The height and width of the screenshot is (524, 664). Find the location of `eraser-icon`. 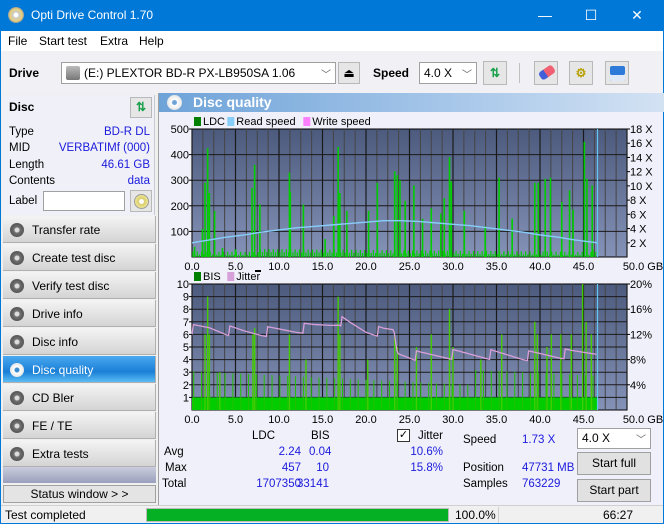

eraser-icon is located at coordinates (547, 72).